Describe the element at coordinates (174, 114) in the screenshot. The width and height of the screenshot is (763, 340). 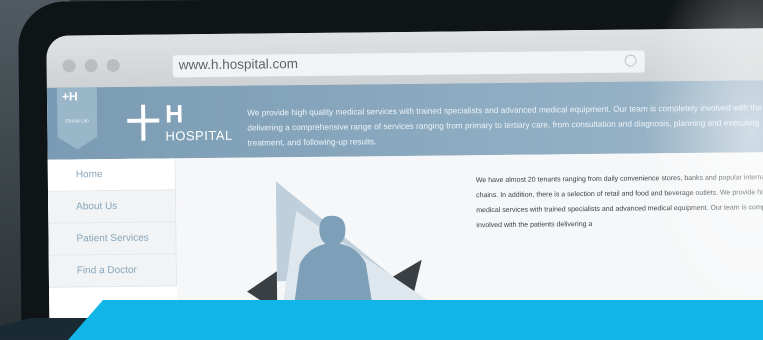
I see `logo-letter: H` at that location.